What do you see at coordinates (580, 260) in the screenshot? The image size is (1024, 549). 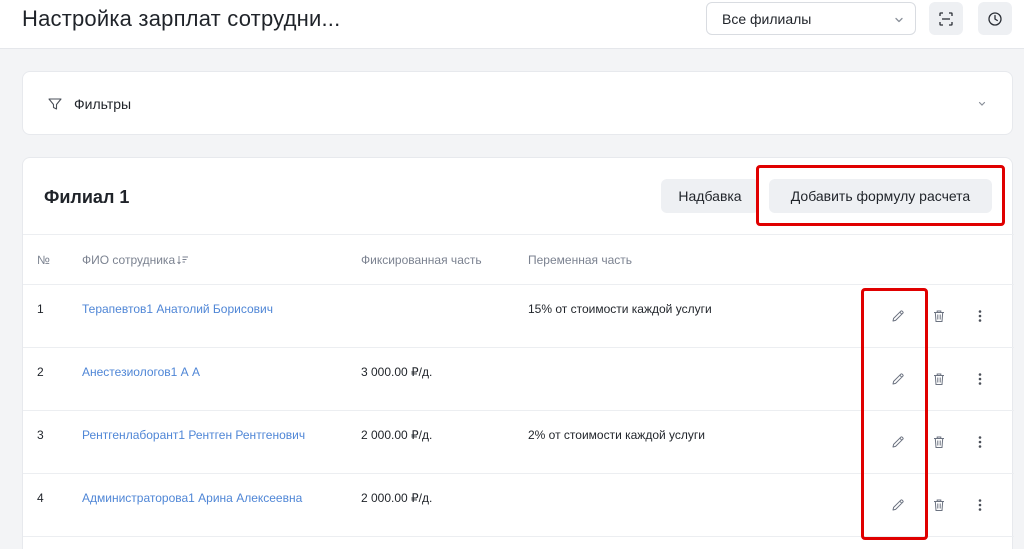 I see `column-variable: Переменная часть` at bounding box center [580, 260].